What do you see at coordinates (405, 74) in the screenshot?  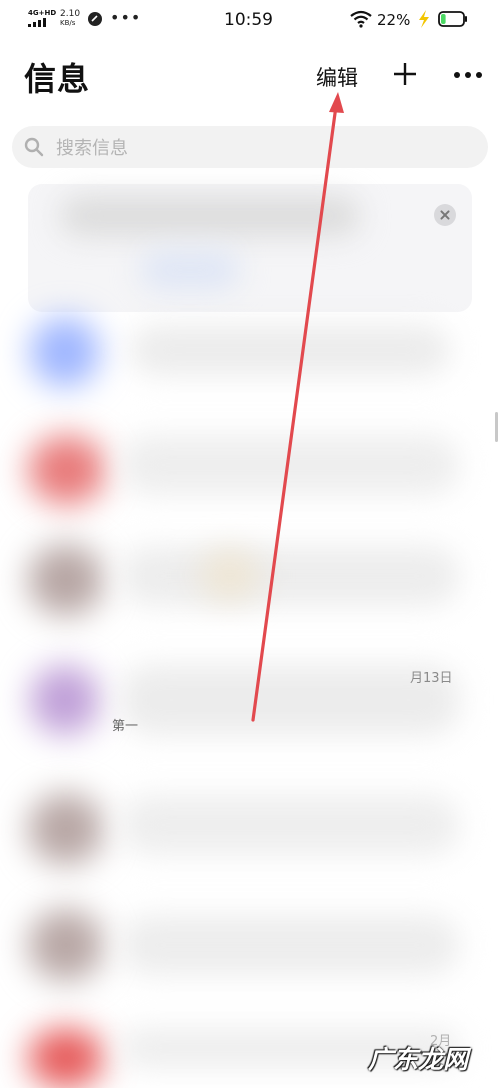 I see `plus-icon` at bounding box center [405, 74].